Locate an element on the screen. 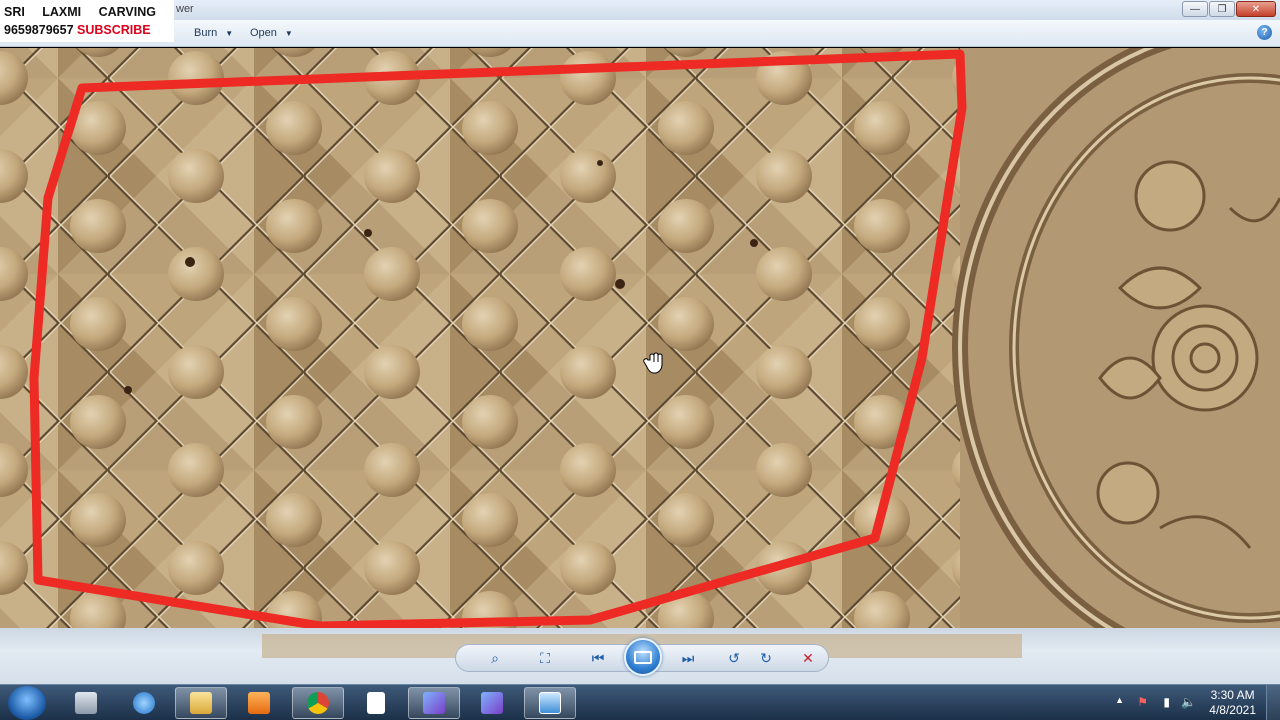 The height and width of the screenshot is (720, 1280). taskbar-chrome is located at coordinates (318, 703).